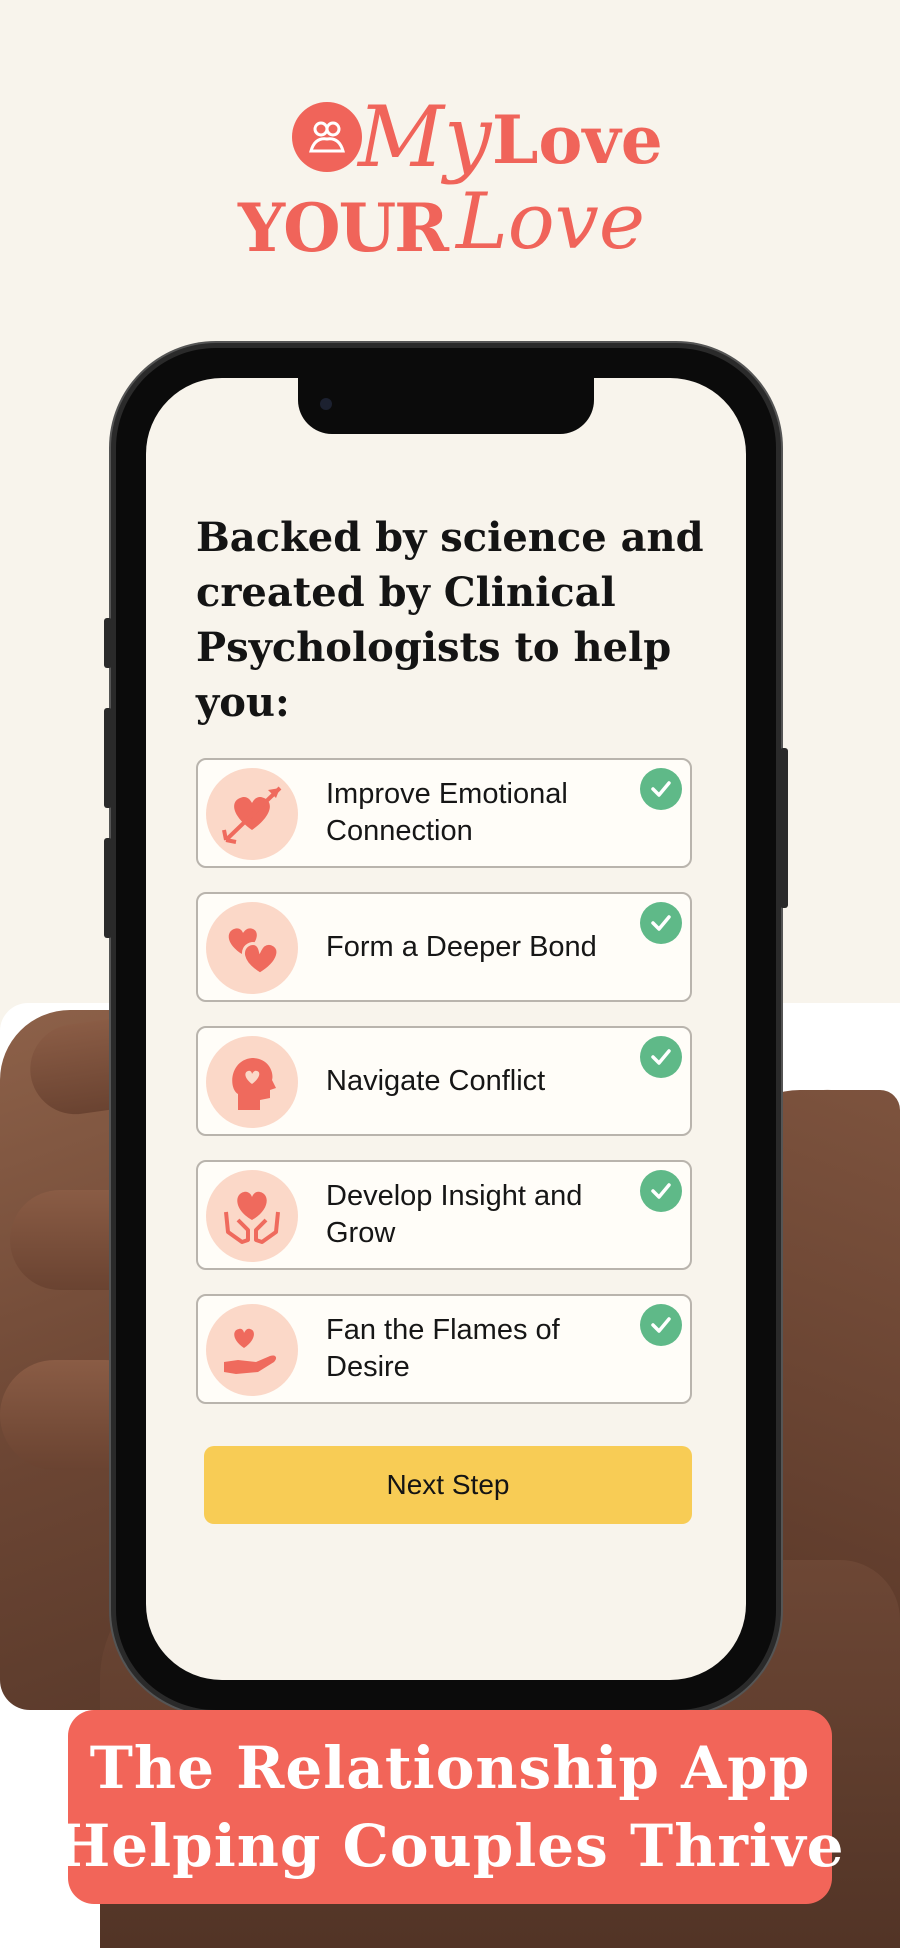  Describe the element at coordinates (108, 643) in the screenshot. I see `side-button` at that location.